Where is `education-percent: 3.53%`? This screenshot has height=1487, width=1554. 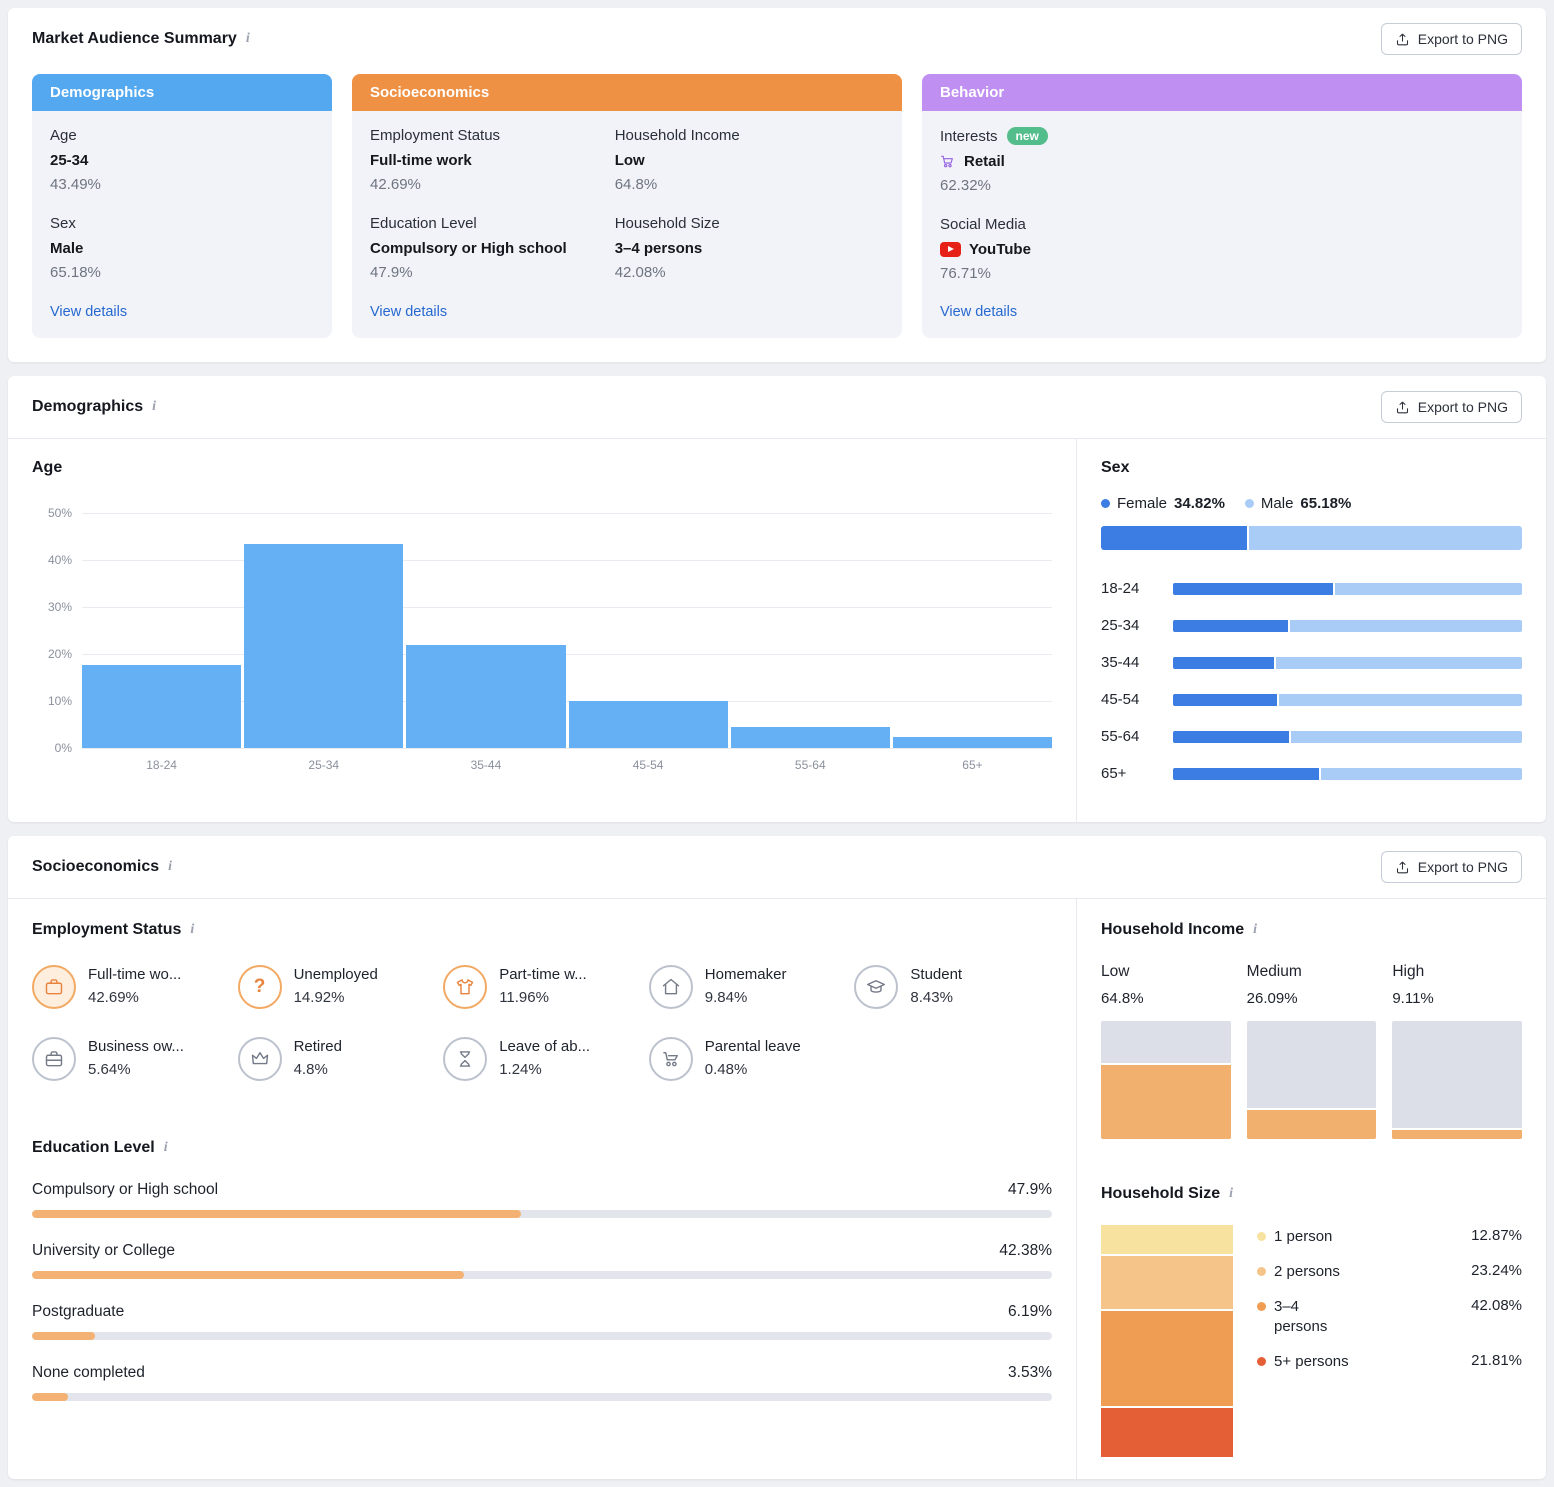 education-percent: 3.53% is located at coordinates (1030, 1372).